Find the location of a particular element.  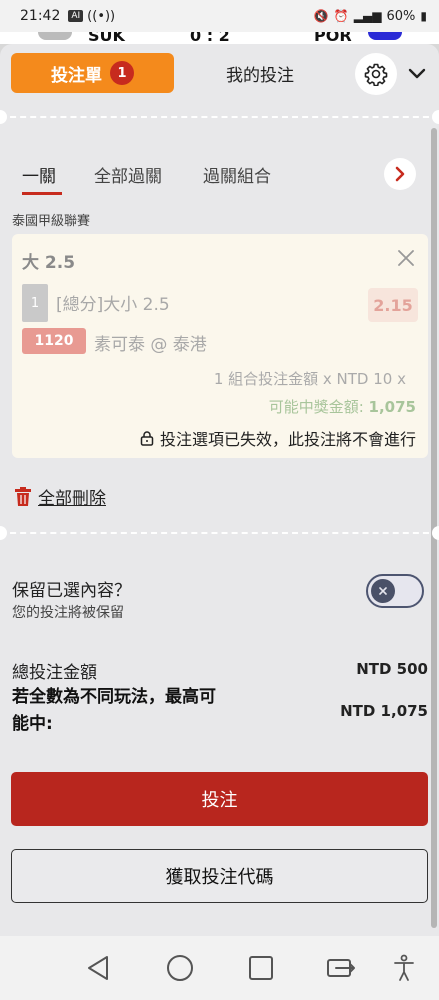

lock-icon is located at coordinates (147, 438).